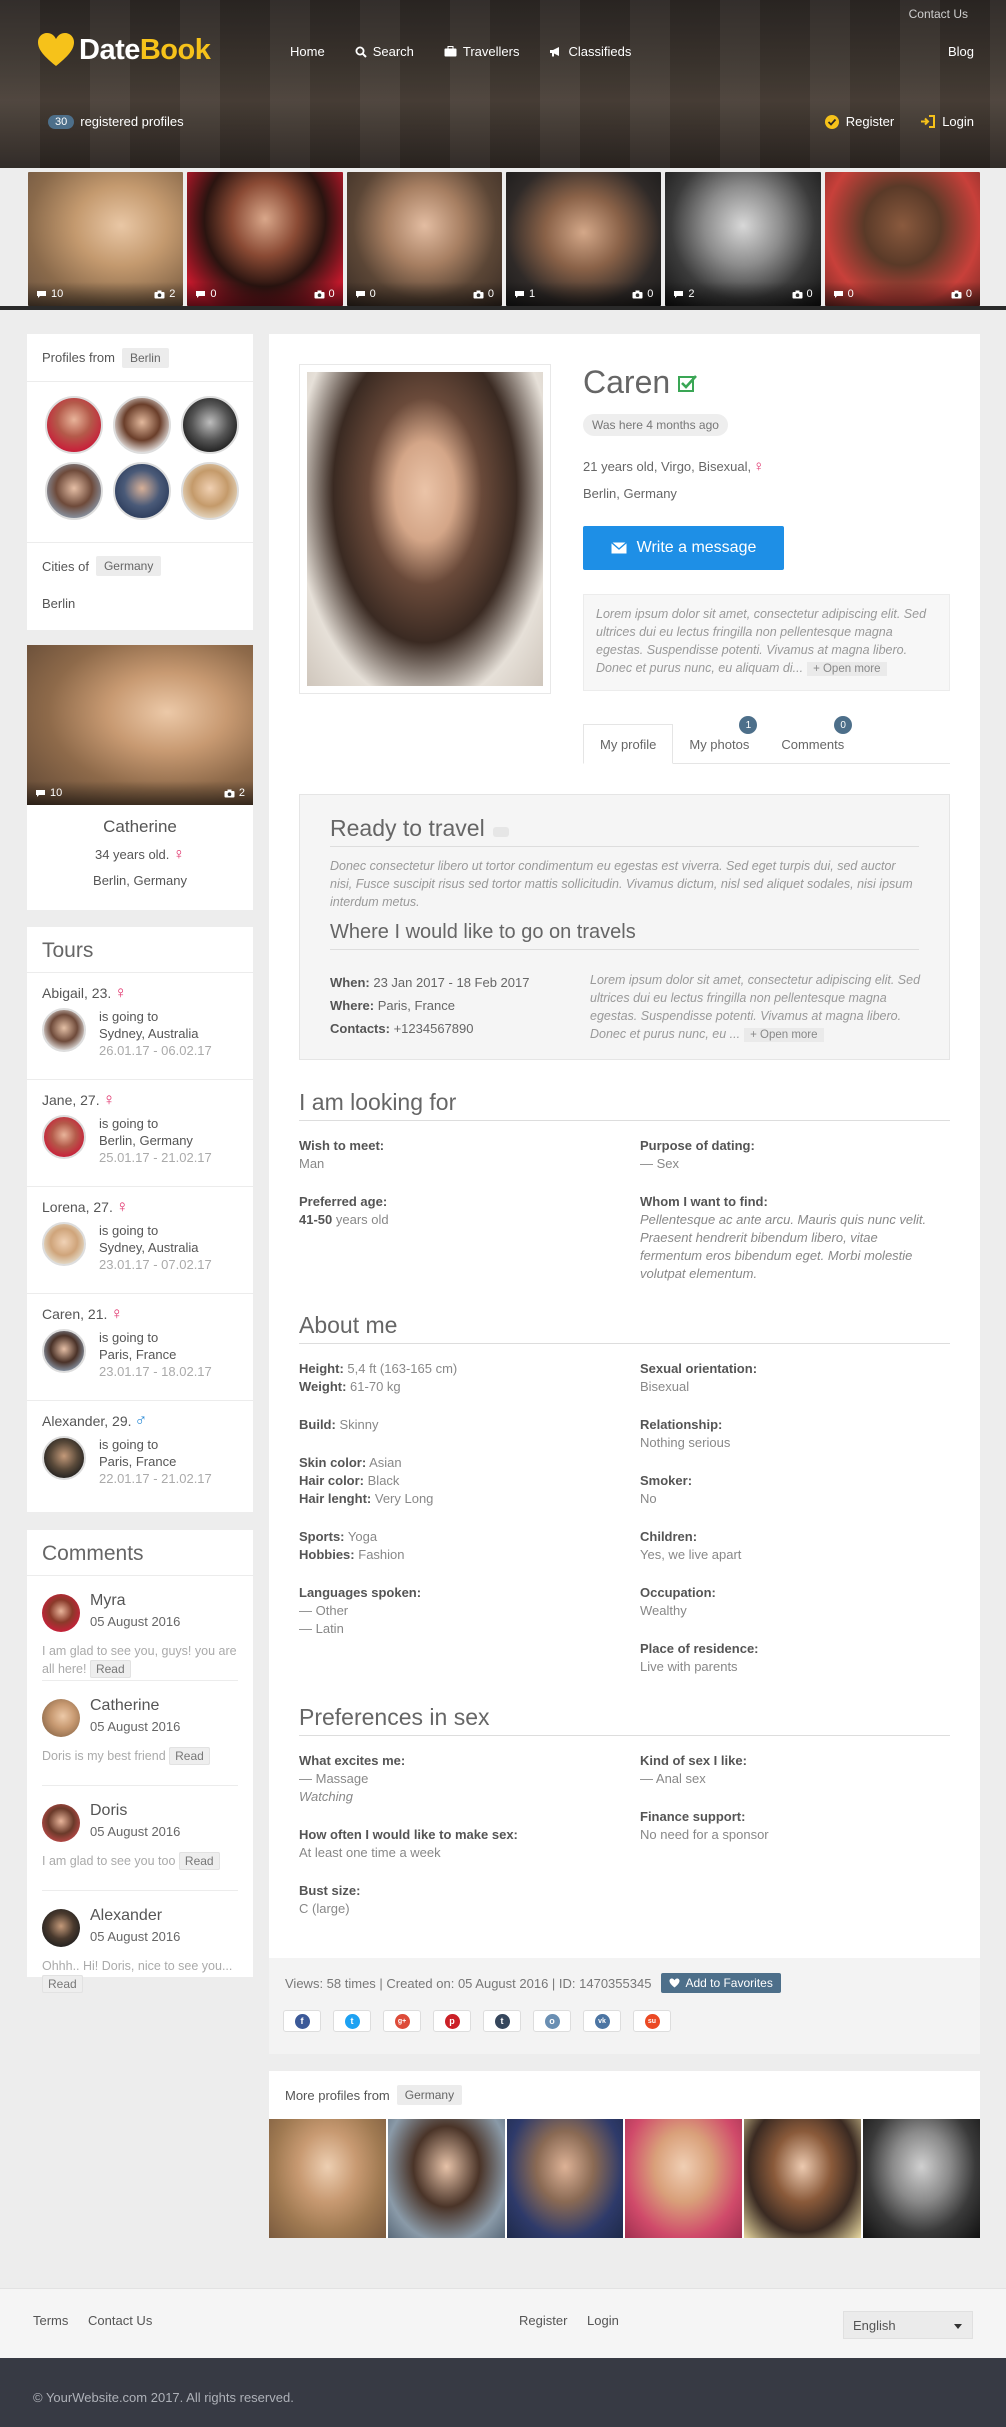 The width and height of the screenshot is (1006, 2427). What do you see at coordinates (126, 1916) in the screenshot?
I see `comment-author: Alexander` at bounding box center [126, 1916].